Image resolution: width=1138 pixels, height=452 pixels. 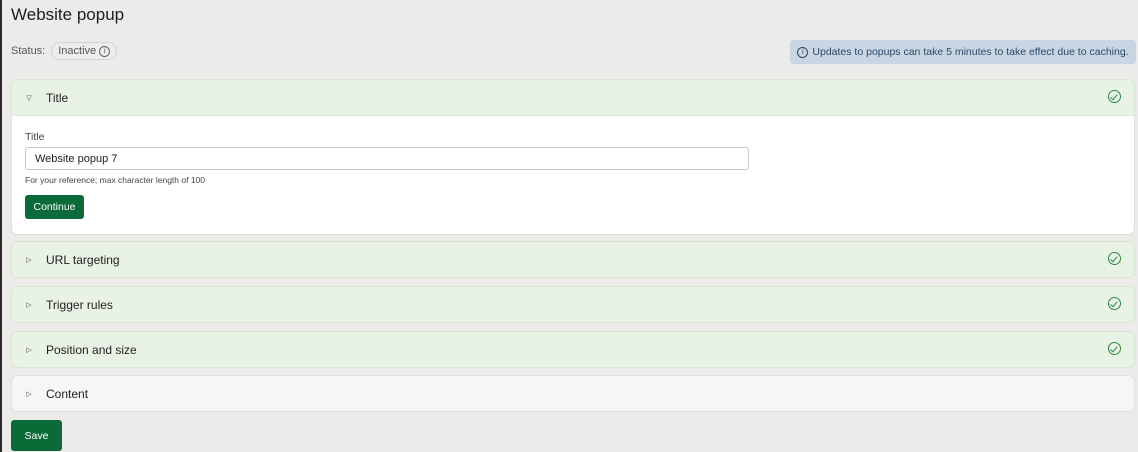 I want to click on section-trigger-rules-header: ▷ Trigger rules, so click(x=573, y=304).